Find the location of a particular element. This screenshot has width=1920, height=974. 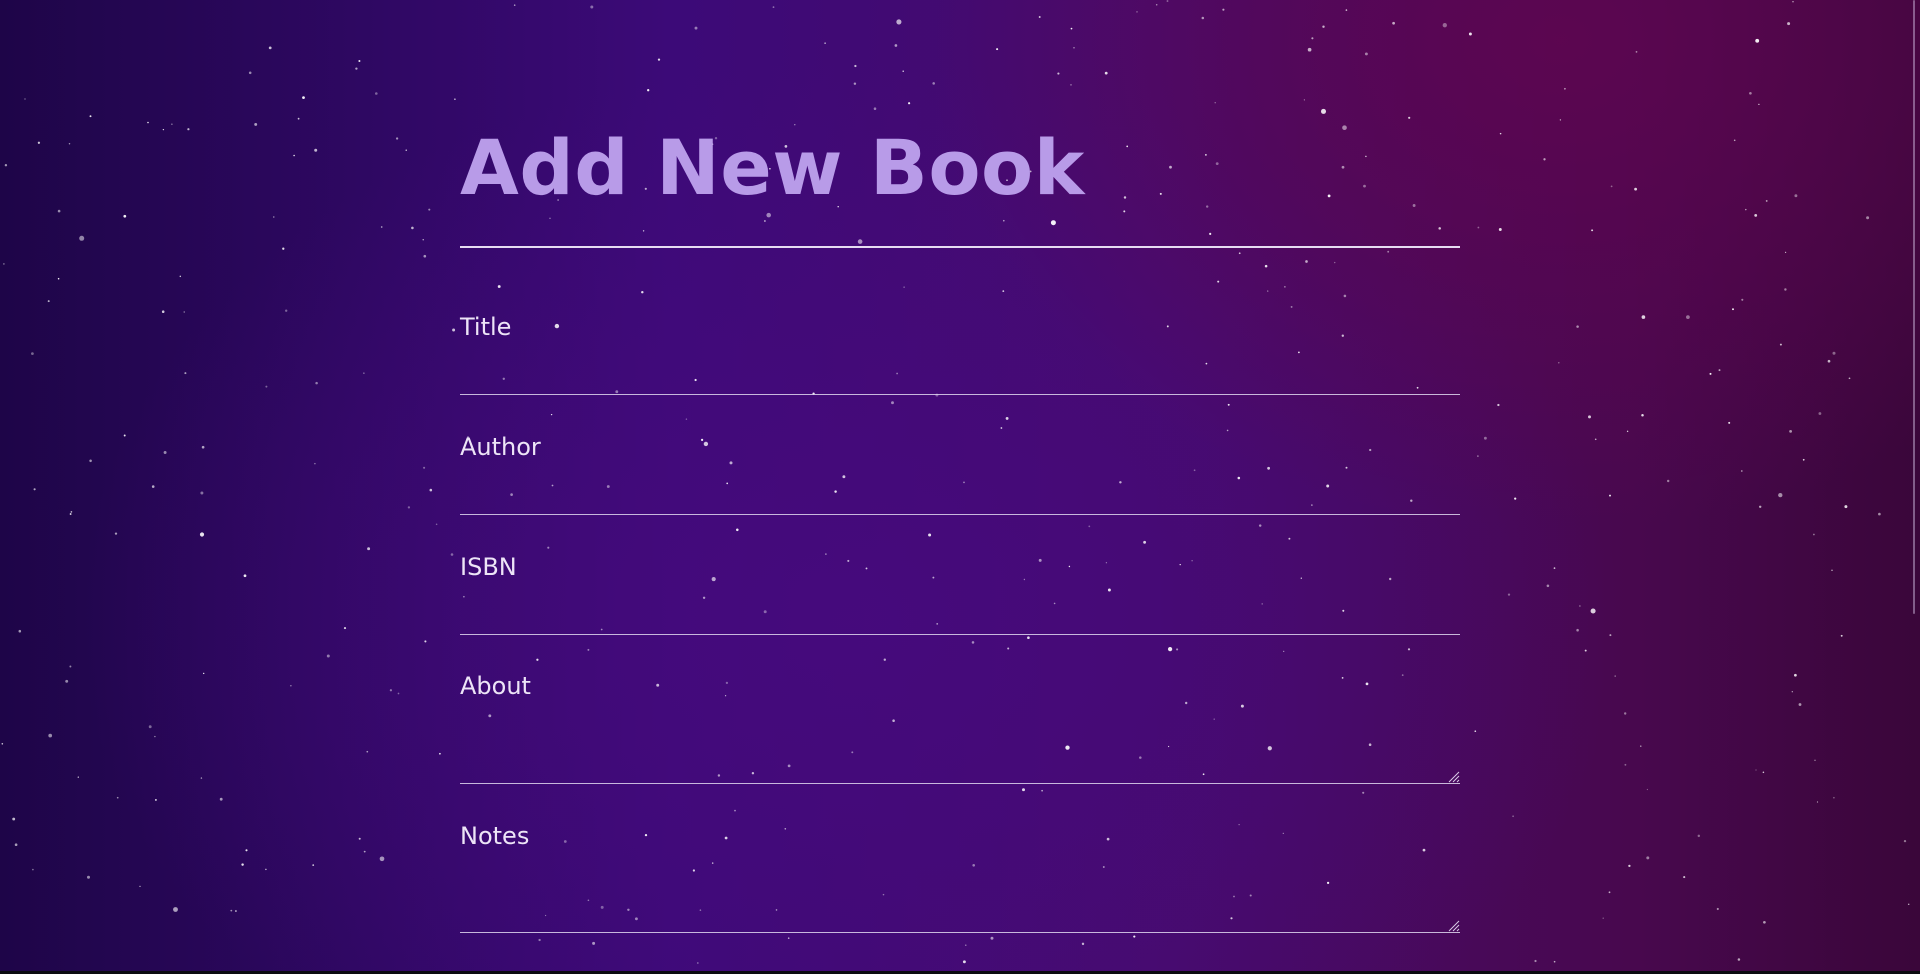

title-label: Title is located at coordinates (486, 327).